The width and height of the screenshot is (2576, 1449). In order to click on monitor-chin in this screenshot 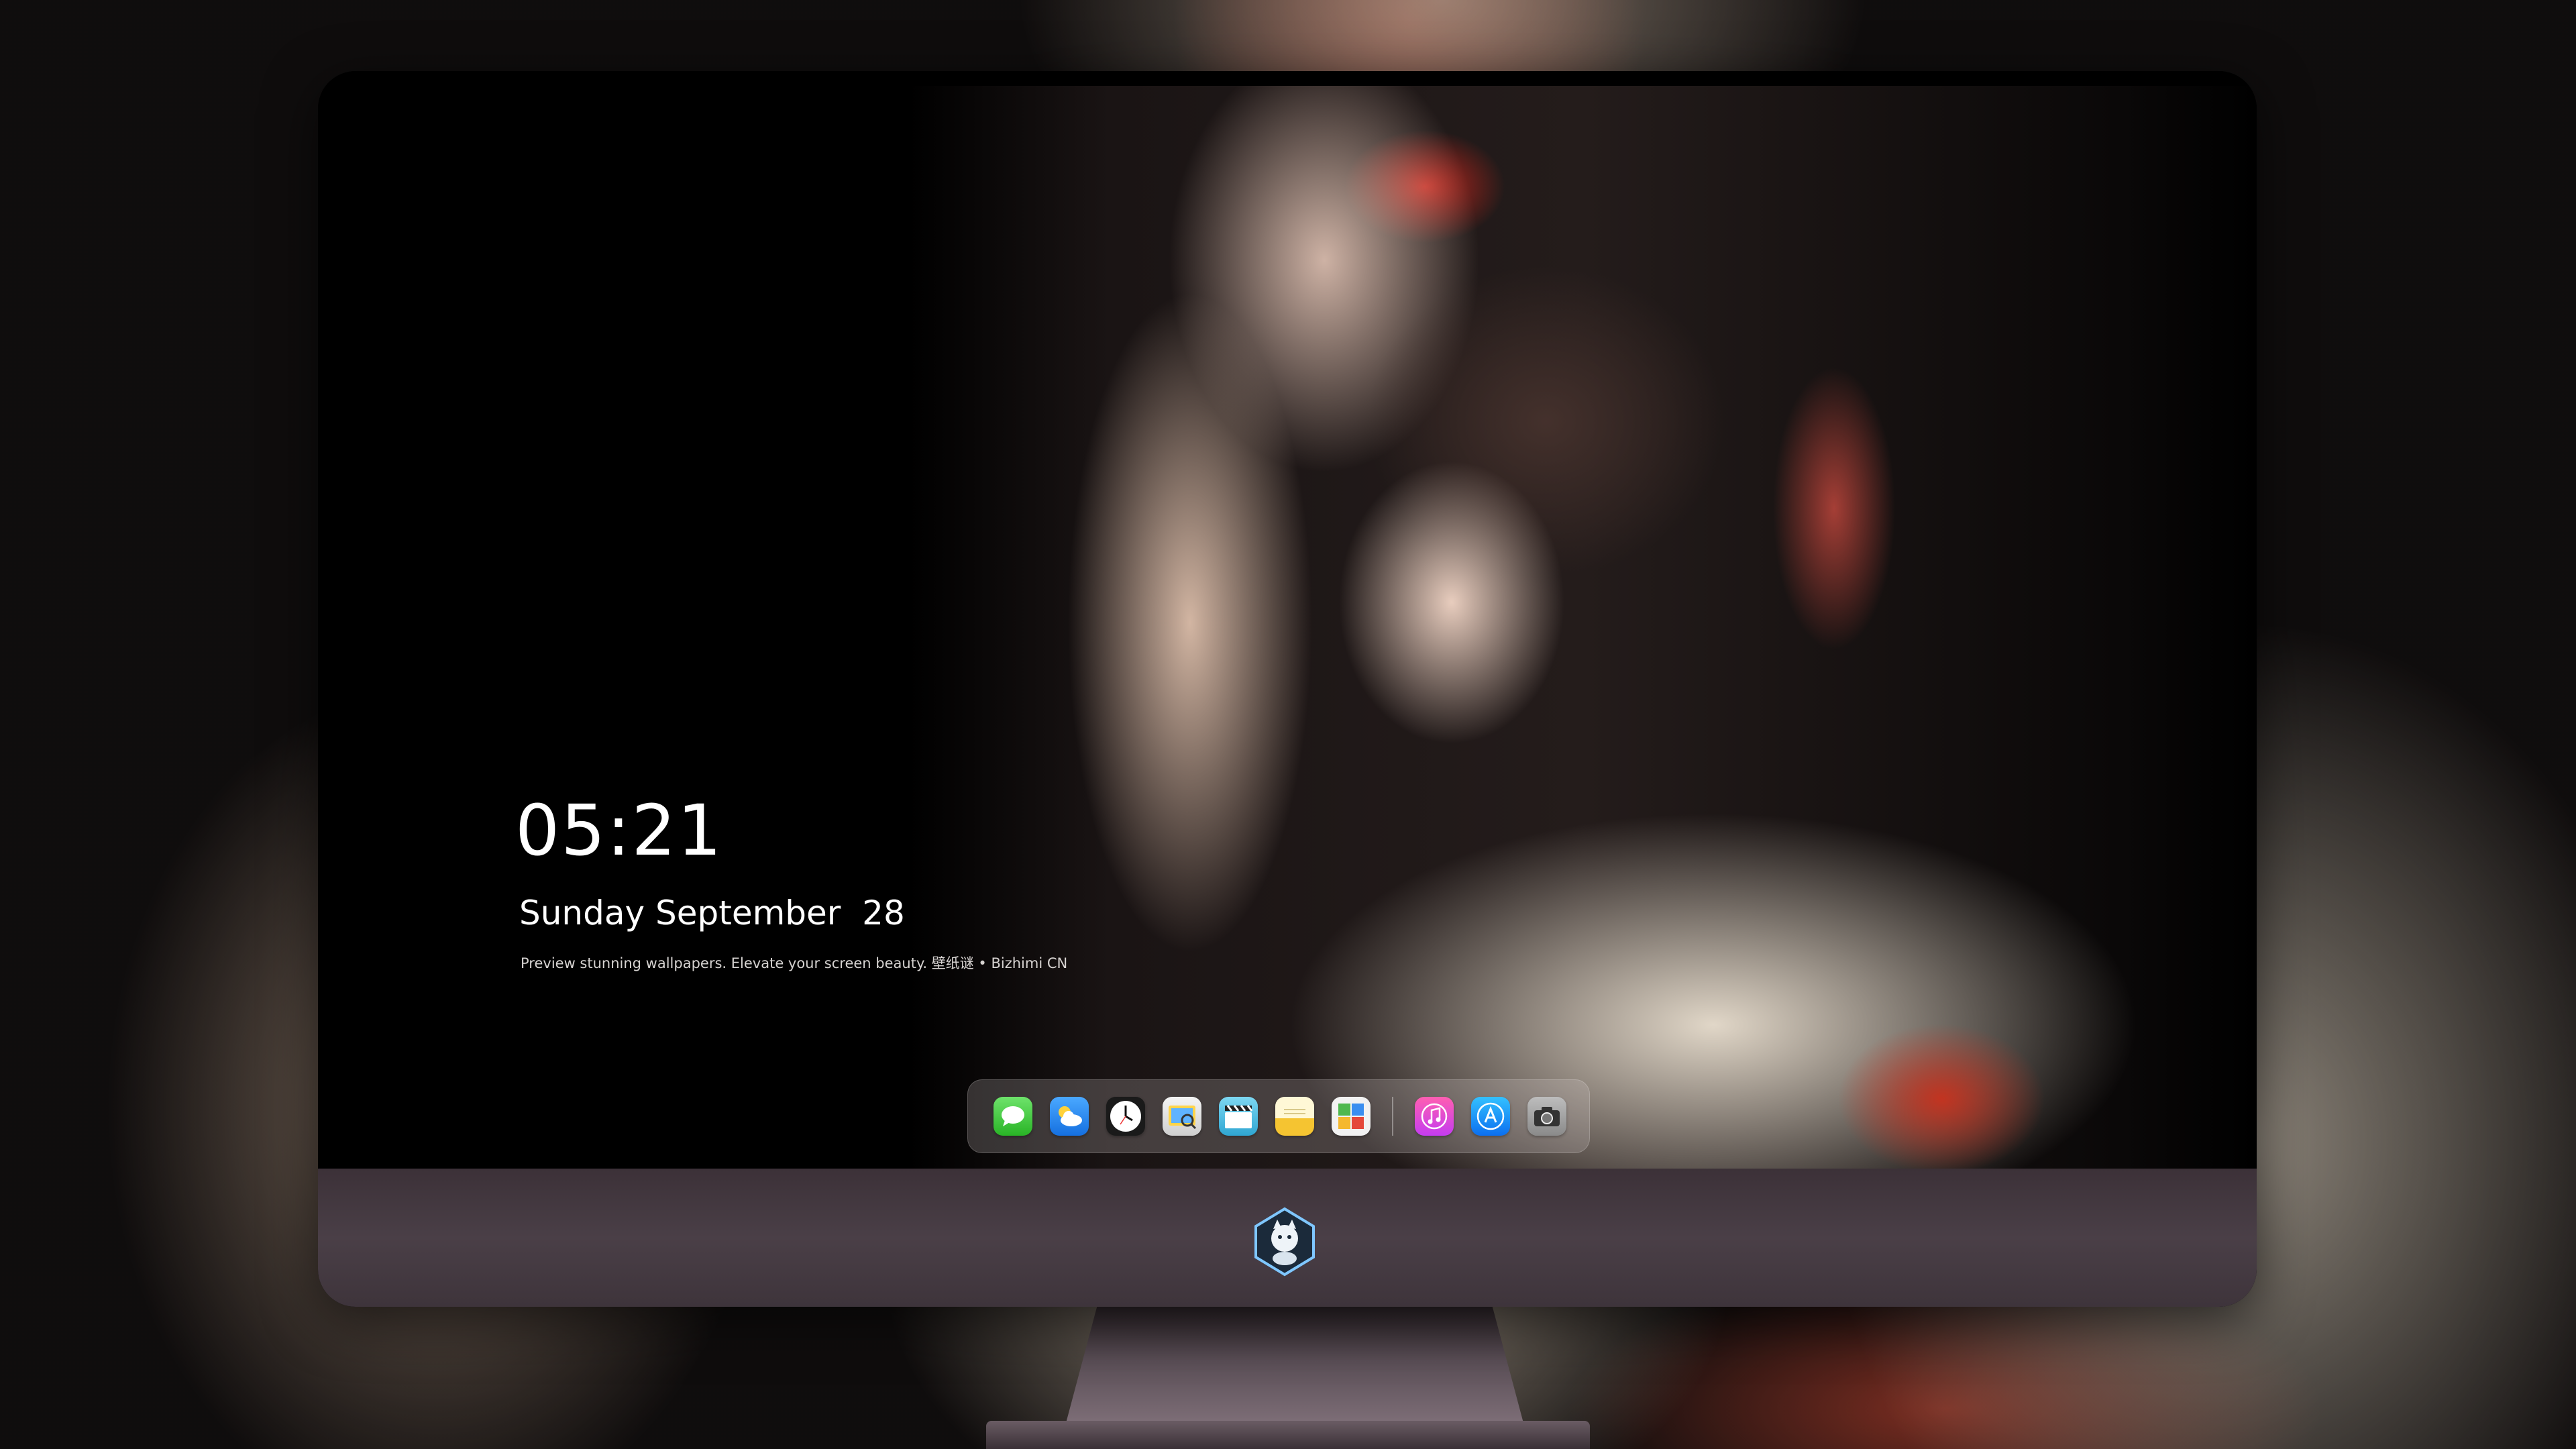, I will do `click(1287, 1238)`.